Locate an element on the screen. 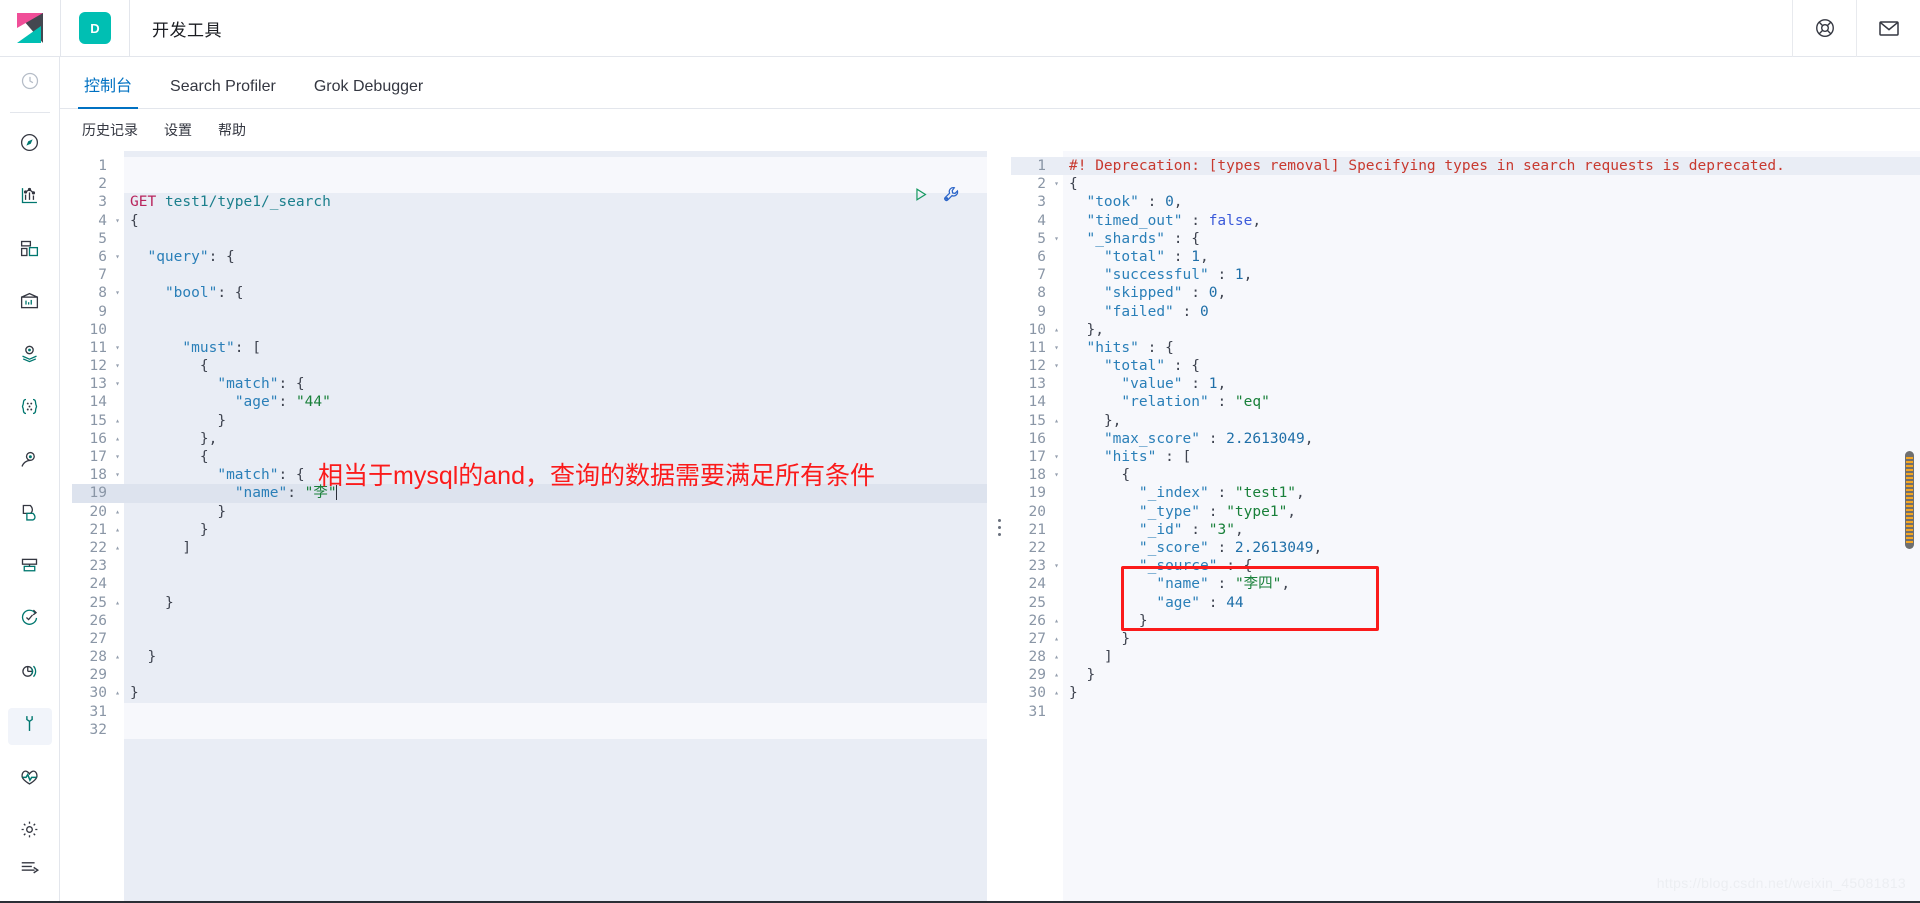  sidebar-item-maps is located at coordinates (30, 356).